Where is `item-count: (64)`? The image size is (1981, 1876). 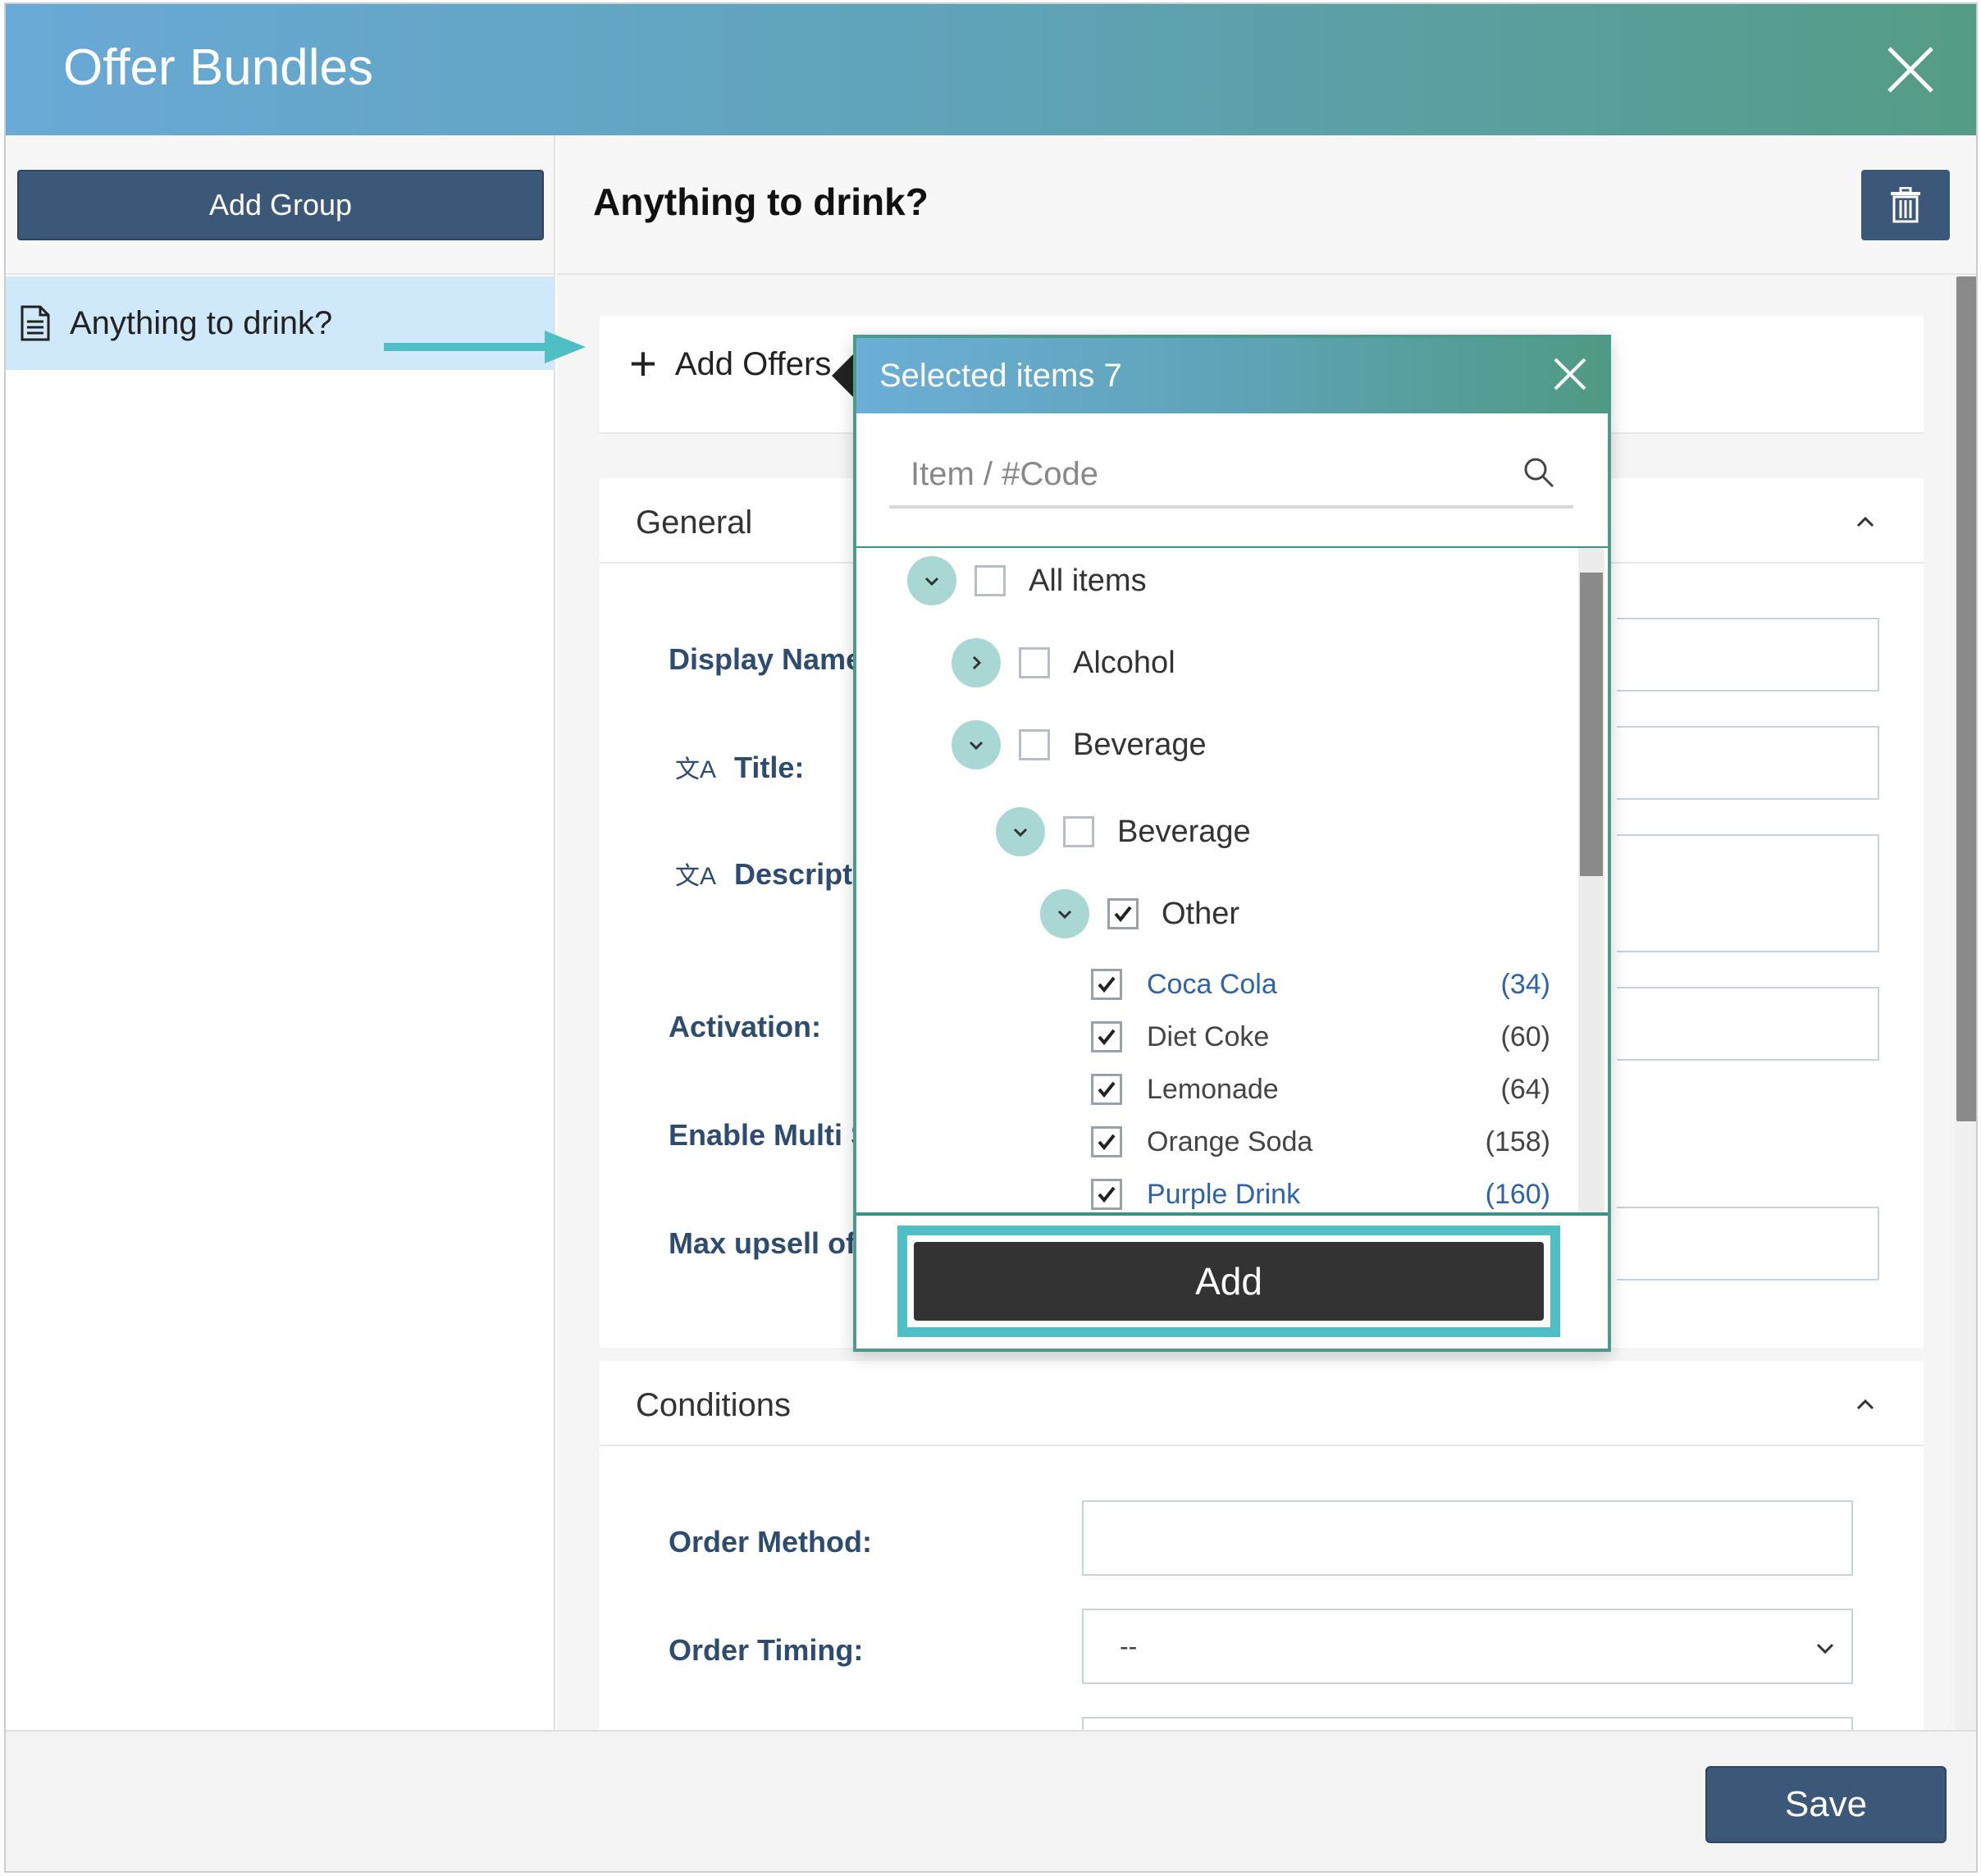 item-count: (64) is located at coordinates (1525, 1089).